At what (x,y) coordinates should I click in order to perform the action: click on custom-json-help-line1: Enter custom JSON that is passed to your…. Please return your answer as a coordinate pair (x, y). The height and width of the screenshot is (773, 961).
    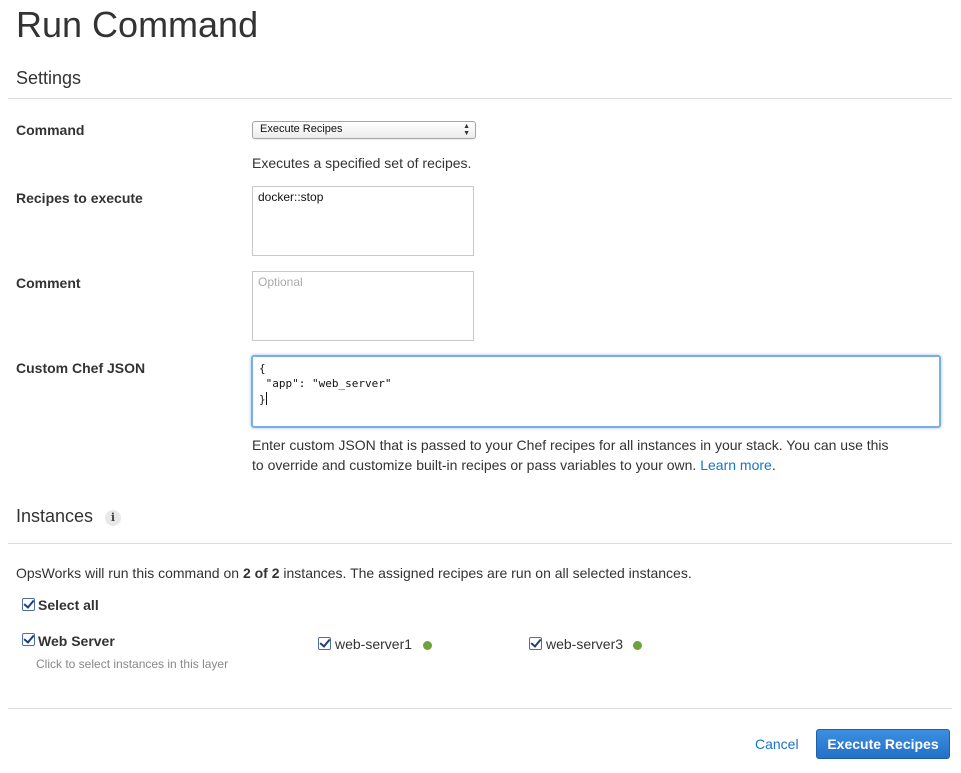
    Looking at the image, I should click on (570, 445).